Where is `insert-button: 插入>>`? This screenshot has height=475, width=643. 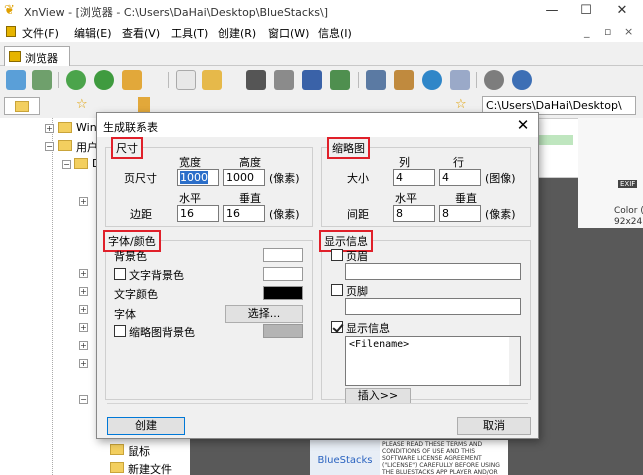
insert-button: 插入>> is located at coordinates (378, 396).